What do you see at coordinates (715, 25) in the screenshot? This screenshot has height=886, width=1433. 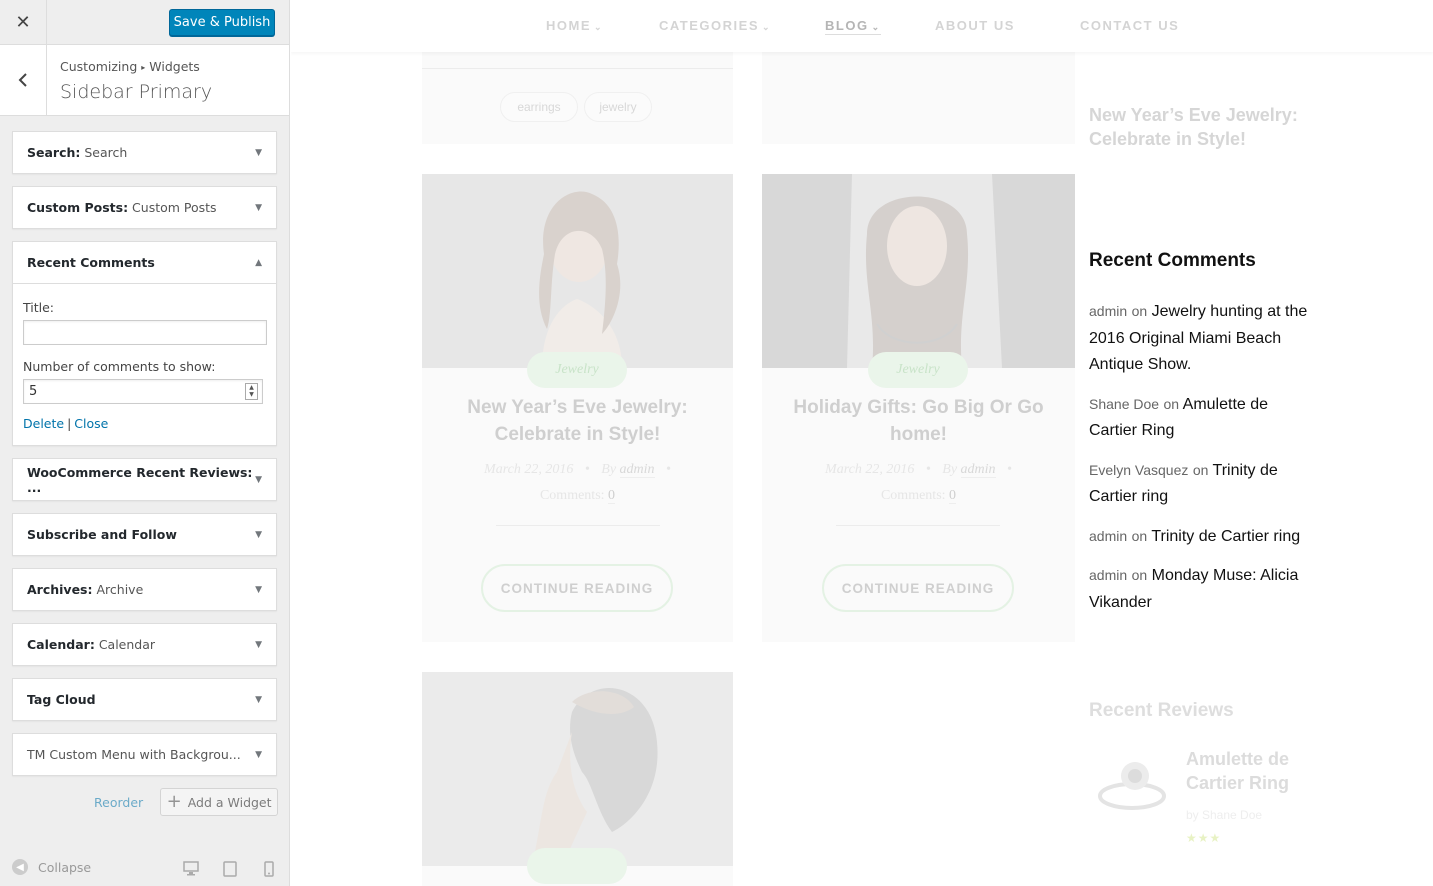 I see `nav-item-categories: CATEGORIES ⌄` at bounding box center [715, 25].